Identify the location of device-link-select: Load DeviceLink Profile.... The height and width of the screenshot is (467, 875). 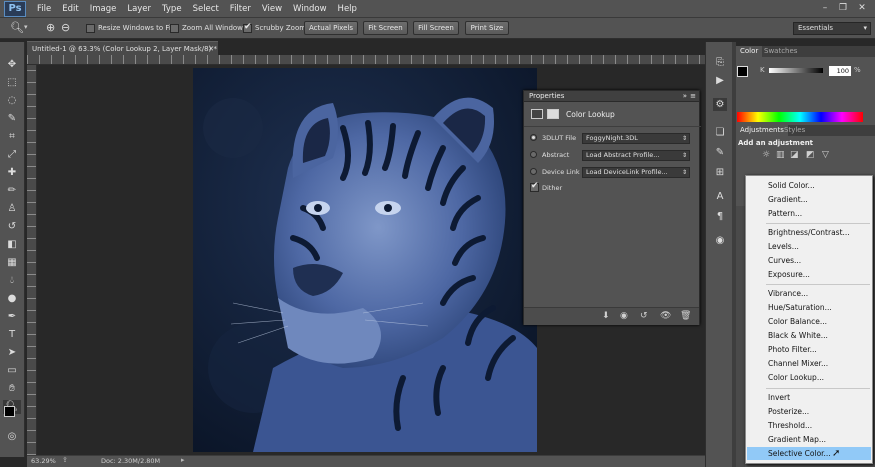
(636, 172).